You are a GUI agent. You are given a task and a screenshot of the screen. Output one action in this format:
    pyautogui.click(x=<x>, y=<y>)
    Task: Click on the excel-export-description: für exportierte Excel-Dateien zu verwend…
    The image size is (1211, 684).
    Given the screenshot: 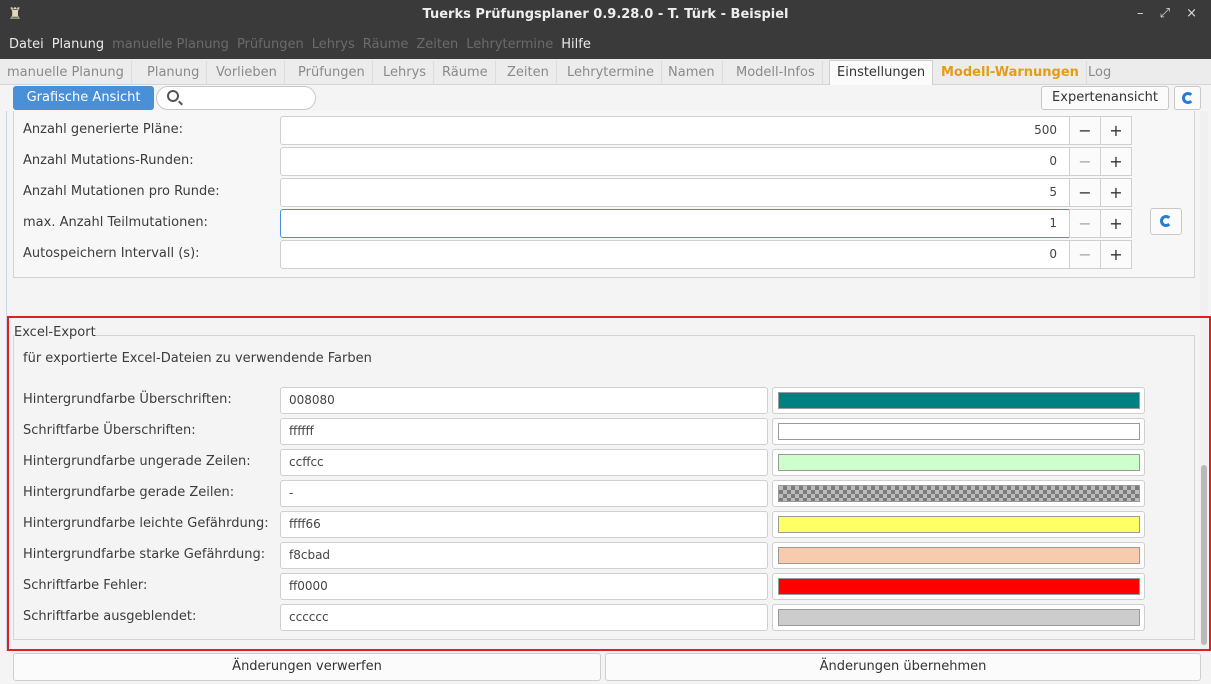 What is the action you would take?
    pyautogui.click(x=197, y=358)
    